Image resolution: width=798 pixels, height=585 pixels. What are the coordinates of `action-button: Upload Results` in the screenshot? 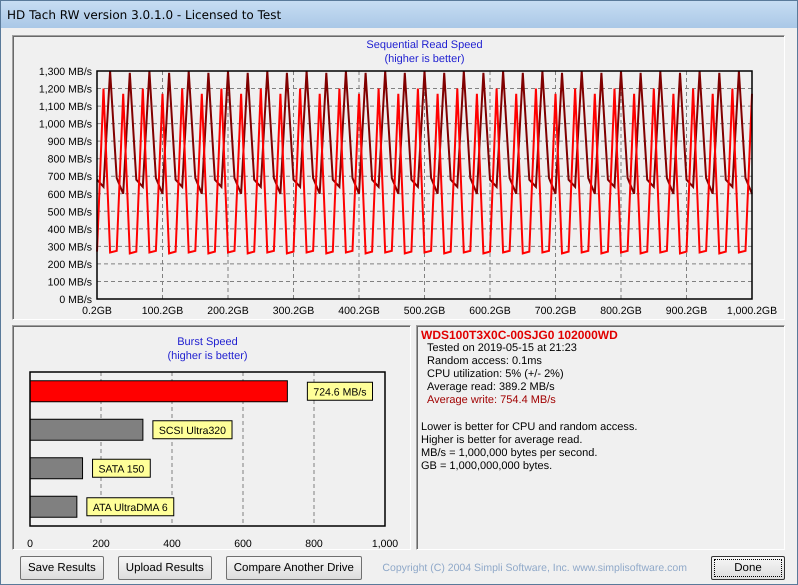 It's located at (165, 568).